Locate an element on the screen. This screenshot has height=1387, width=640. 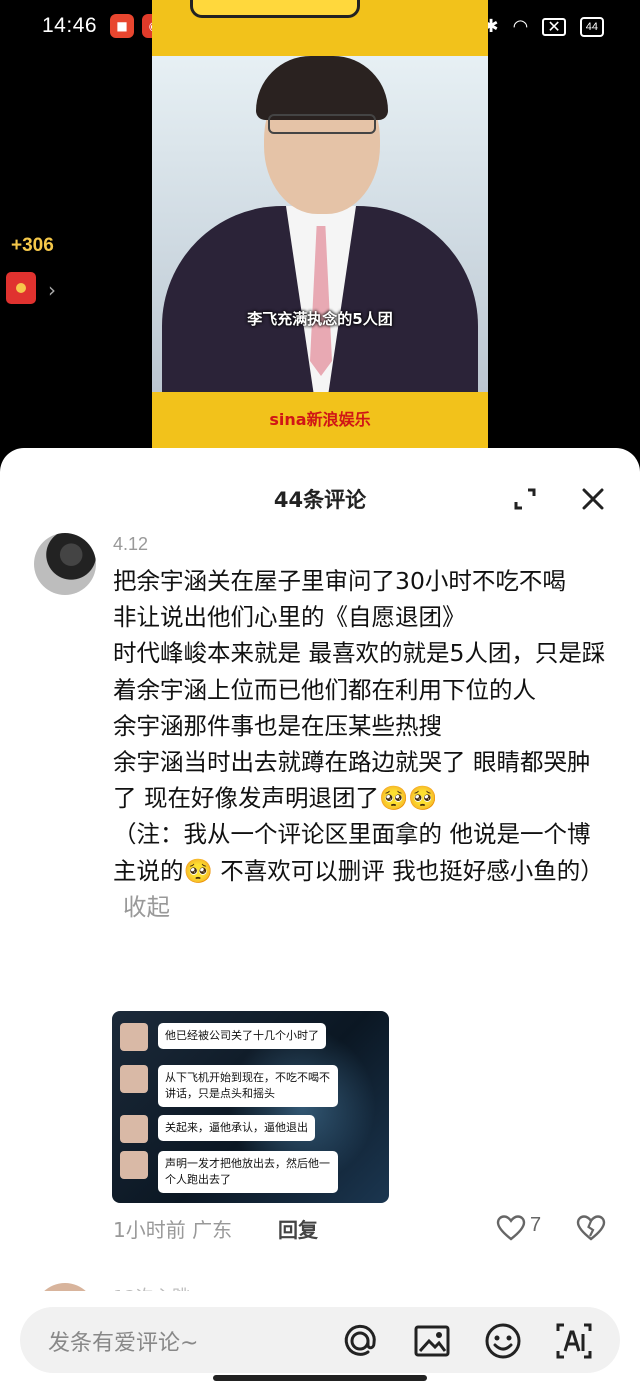
reply-button: 回复 is located at coordinates (298, 1228).